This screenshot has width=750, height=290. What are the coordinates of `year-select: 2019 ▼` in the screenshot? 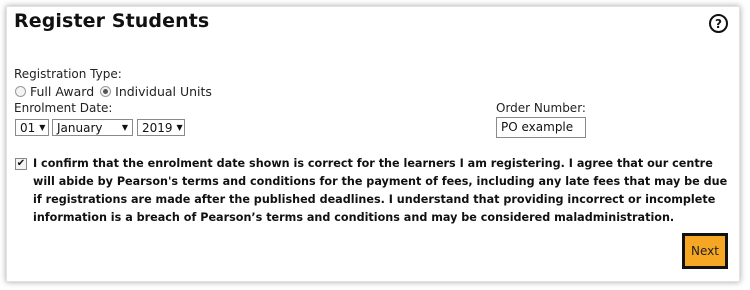 It's located at (161, 127).